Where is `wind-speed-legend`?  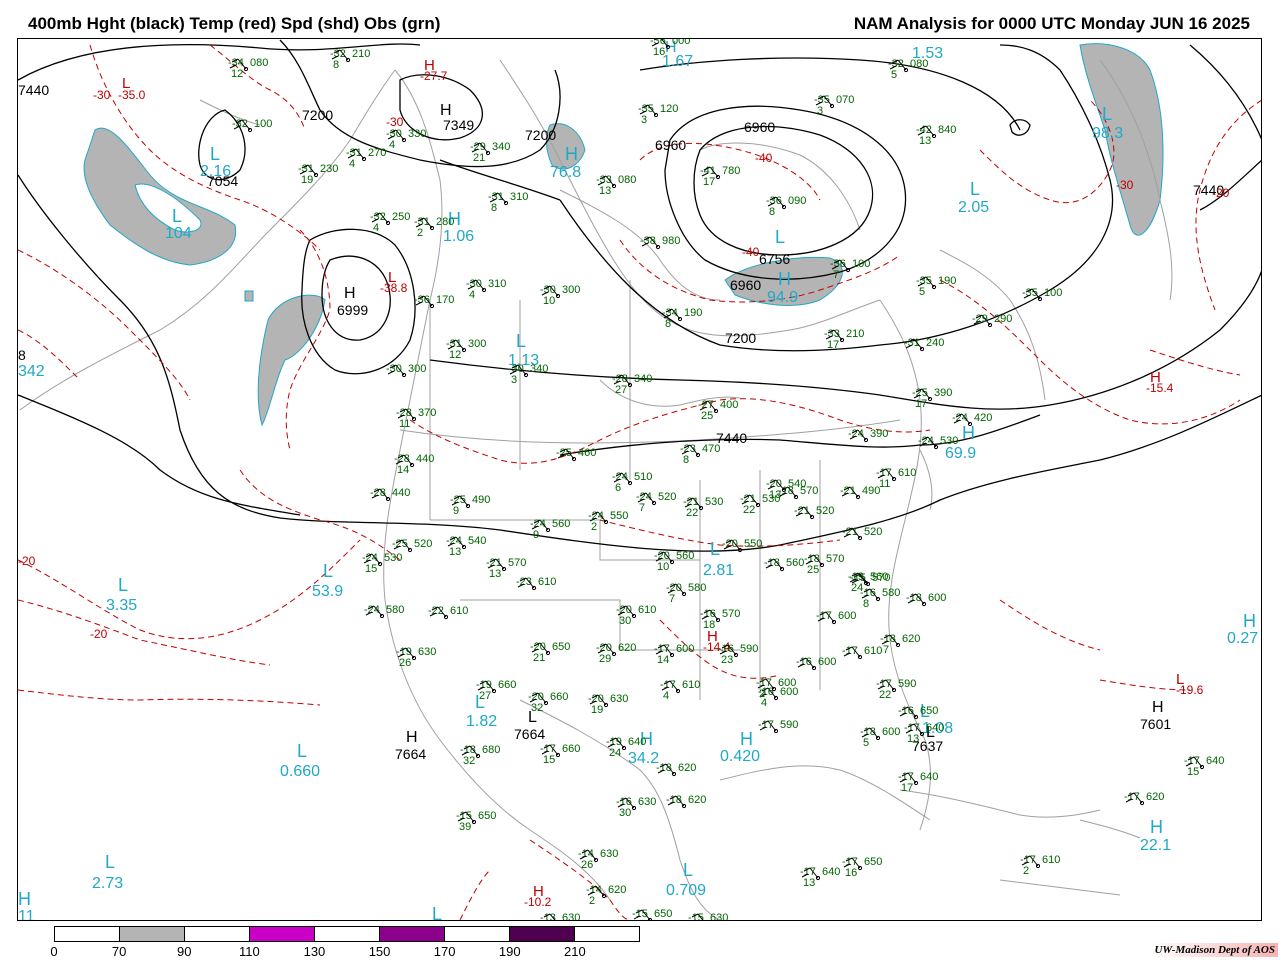 wind-speed-legend is located at coordinates (347, 934).